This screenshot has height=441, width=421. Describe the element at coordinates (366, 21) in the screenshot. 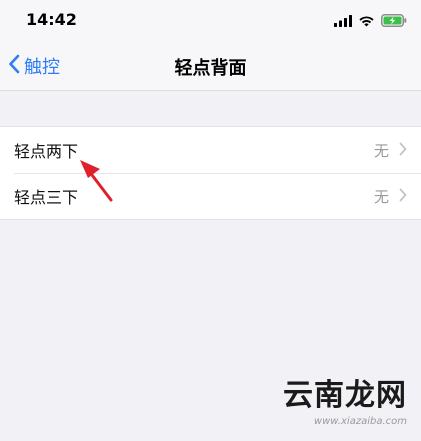

I see `wifi-icon` at that location.